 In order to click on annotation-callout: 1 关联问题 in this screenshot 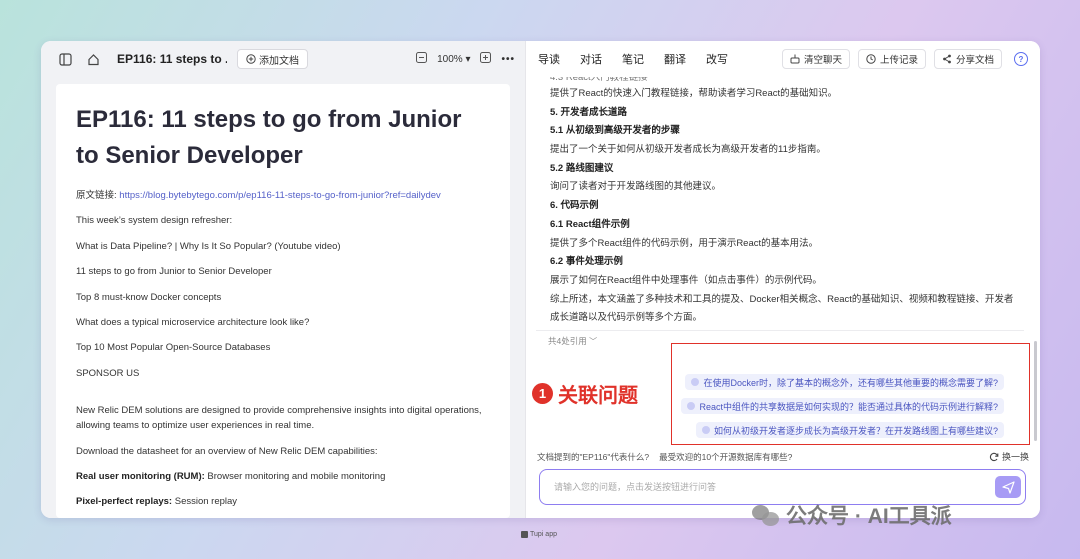, I will do `click(585, 393)`.